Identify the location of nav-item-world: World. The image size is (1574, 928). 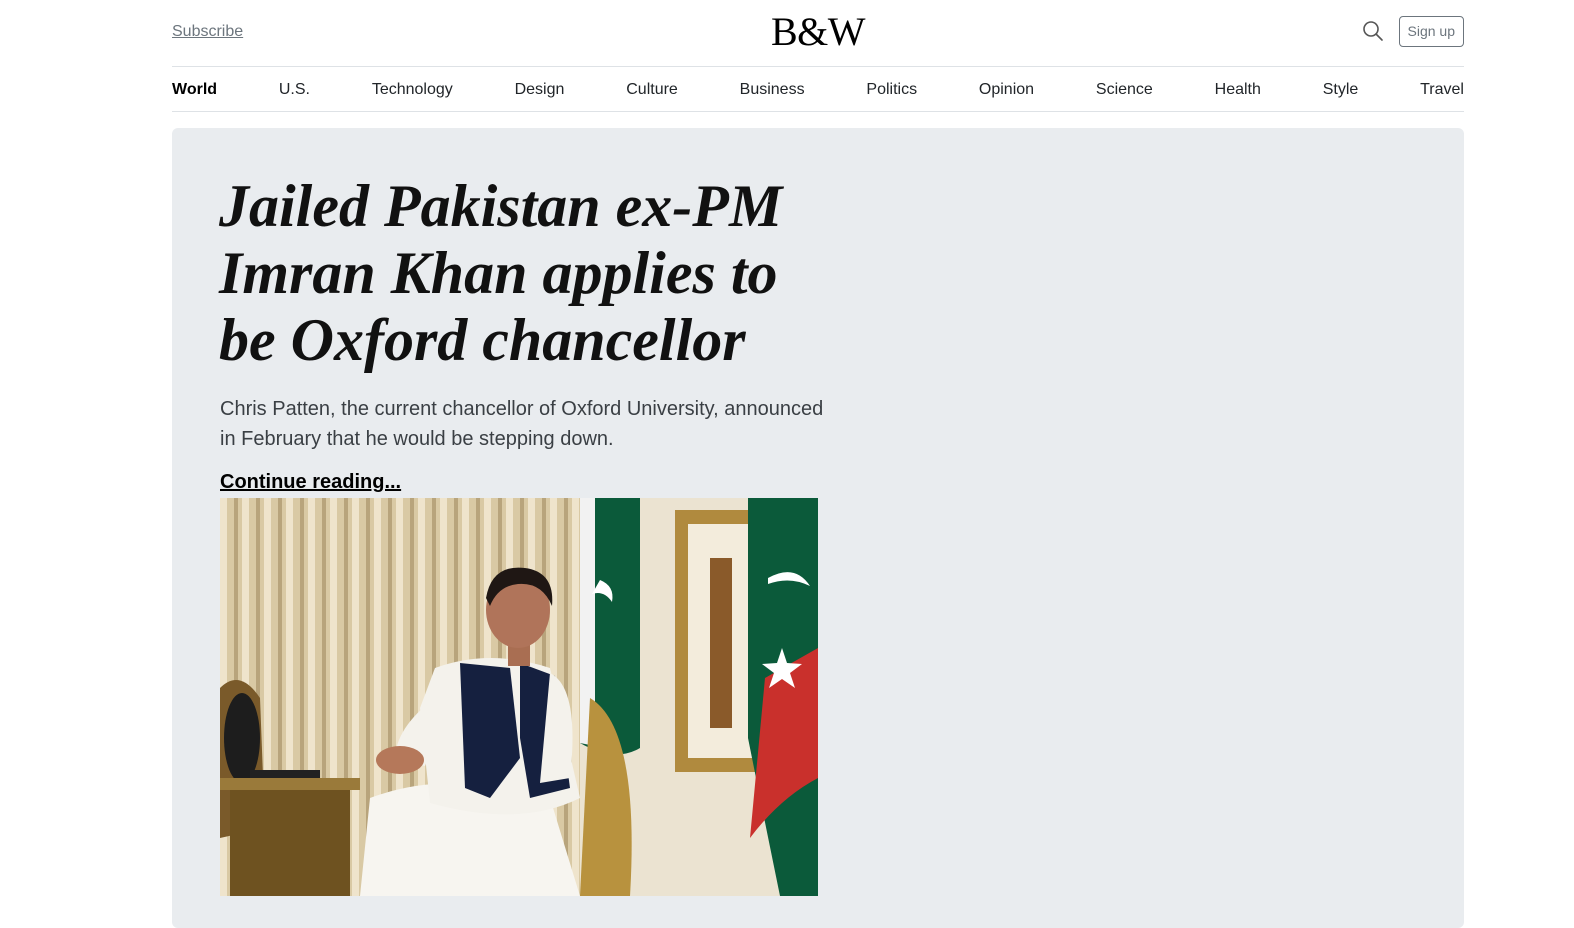
(194, 89).